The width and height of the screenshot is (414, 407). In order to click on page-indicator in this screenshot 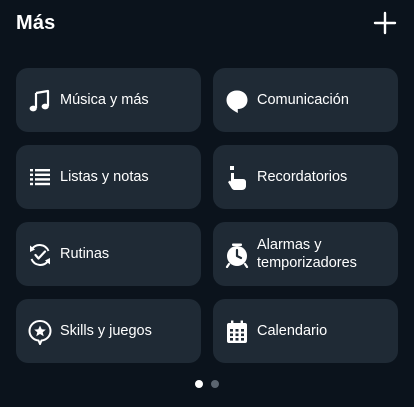, I will do `click(207, 386)`.